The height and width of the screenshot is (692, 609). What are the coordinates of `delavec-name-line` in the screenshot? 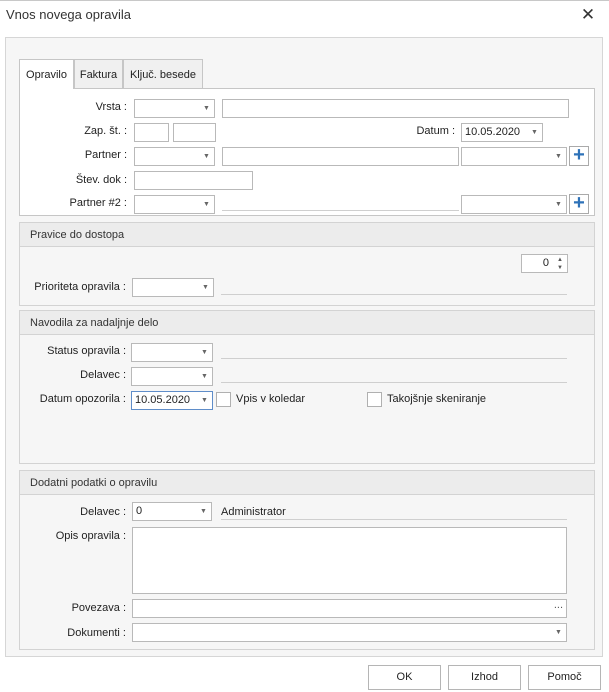 It's located at (394, 519).